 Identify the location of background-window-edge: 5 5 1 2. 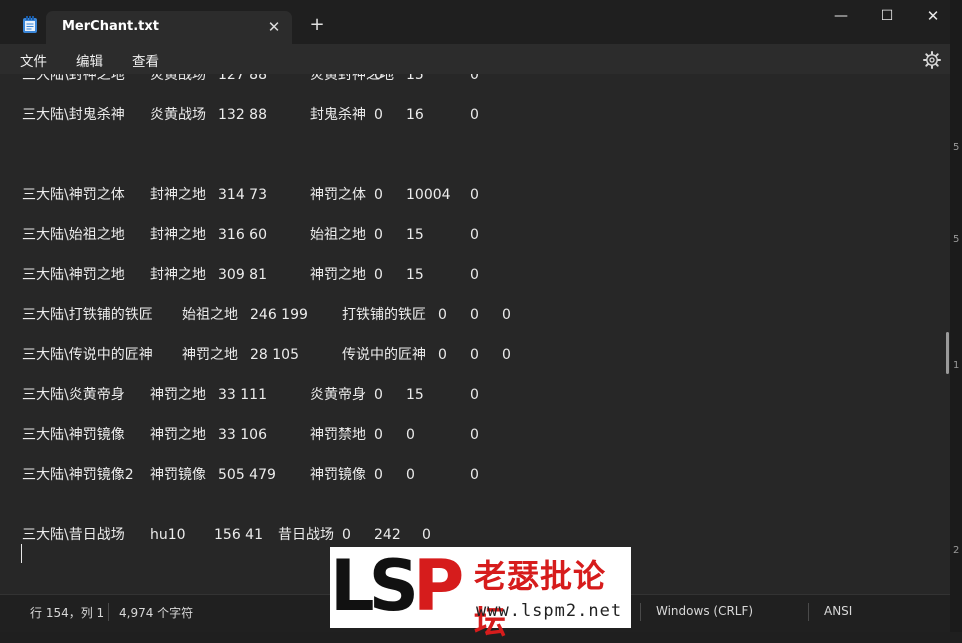
(956, 316).